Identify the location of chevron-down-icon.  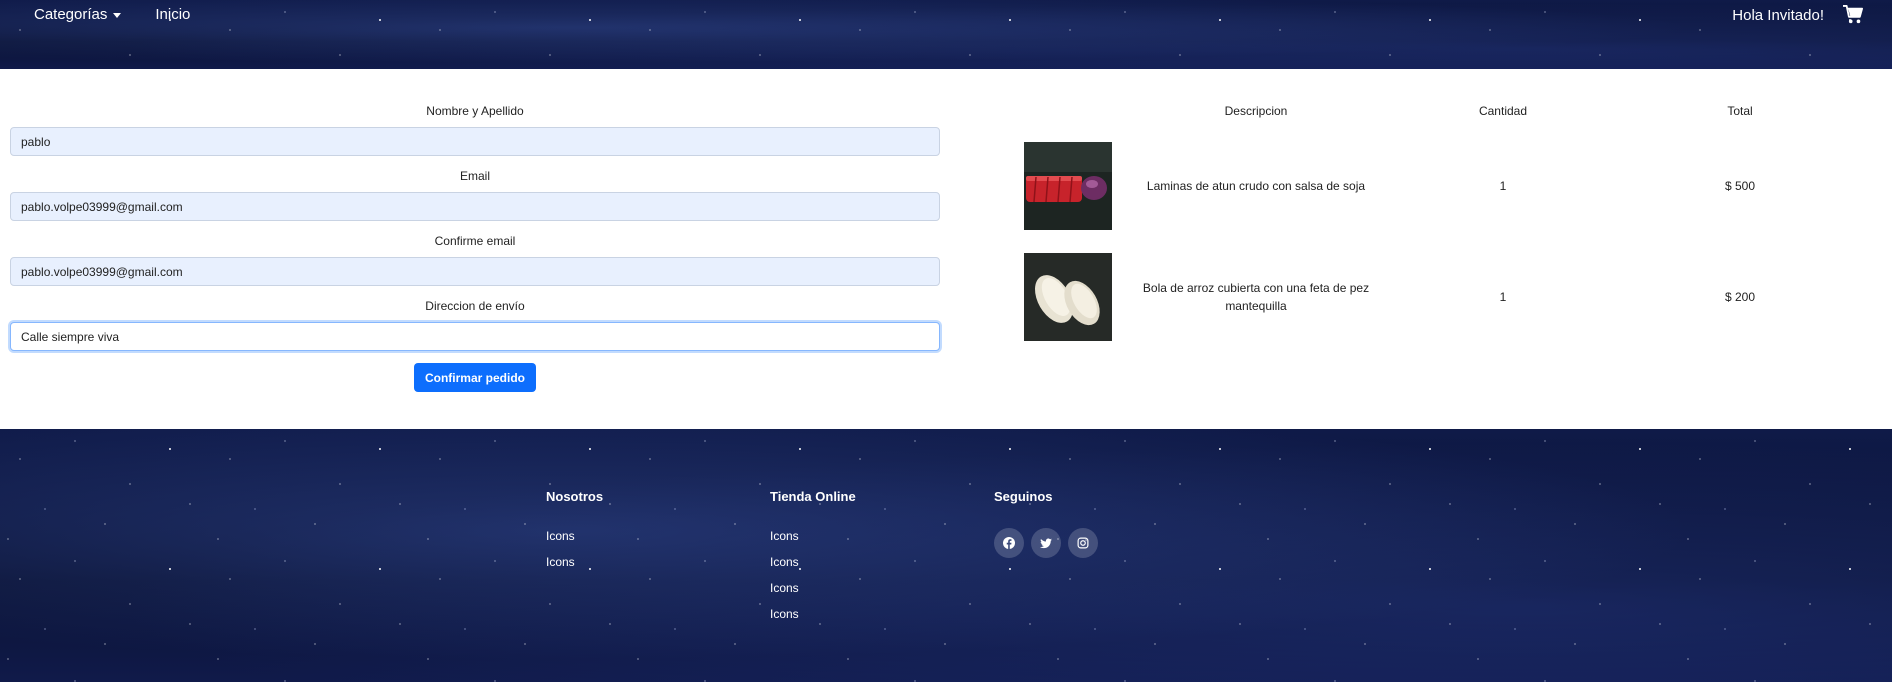
(117, 15).